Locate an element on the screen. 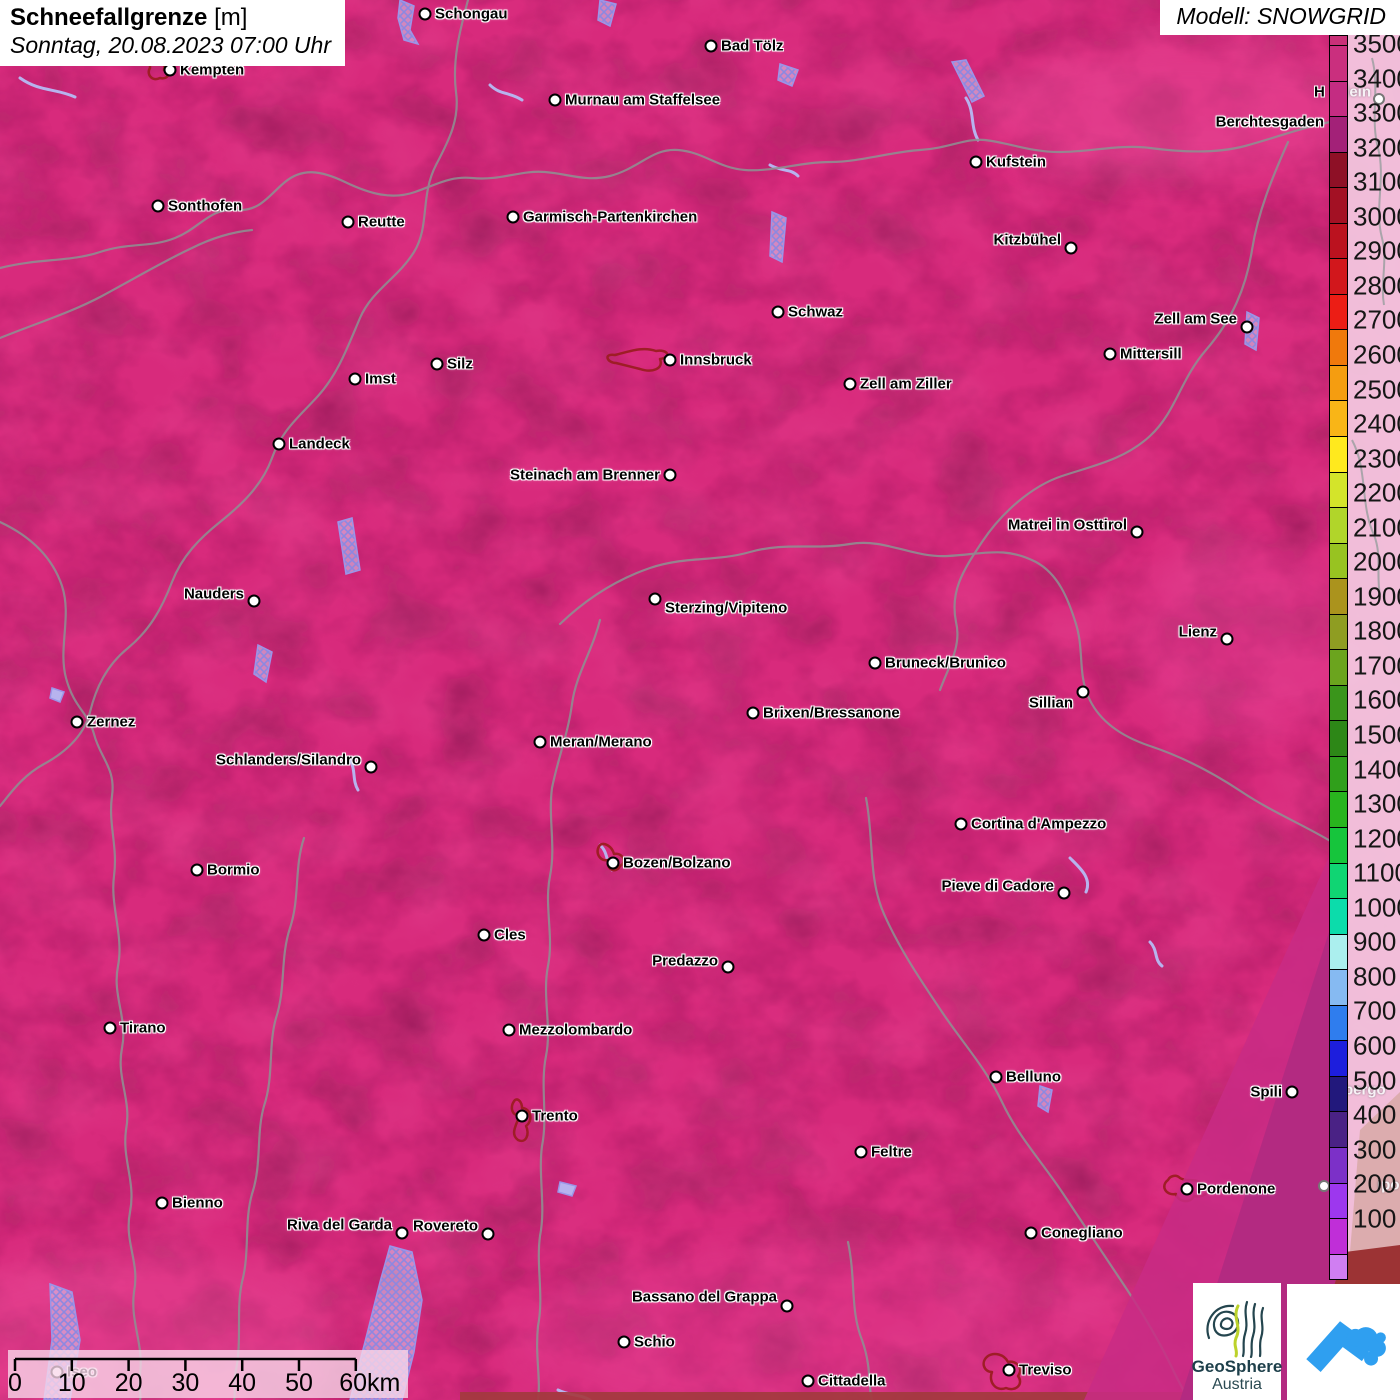 The width and height of the screenshot is (1400, 1400). geosphere-logo-box: GeoSphere Austria is located at coordinates (1237, 1341).